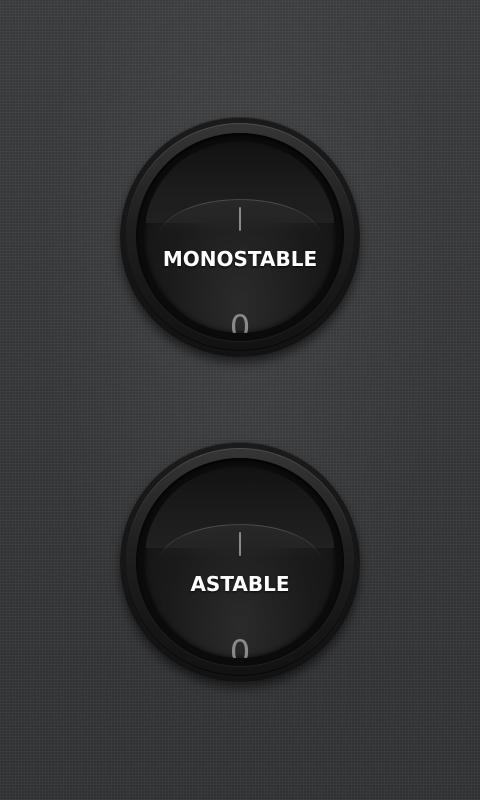  I want to click on switch-label: MONOSTABLE, so click(240, 259).